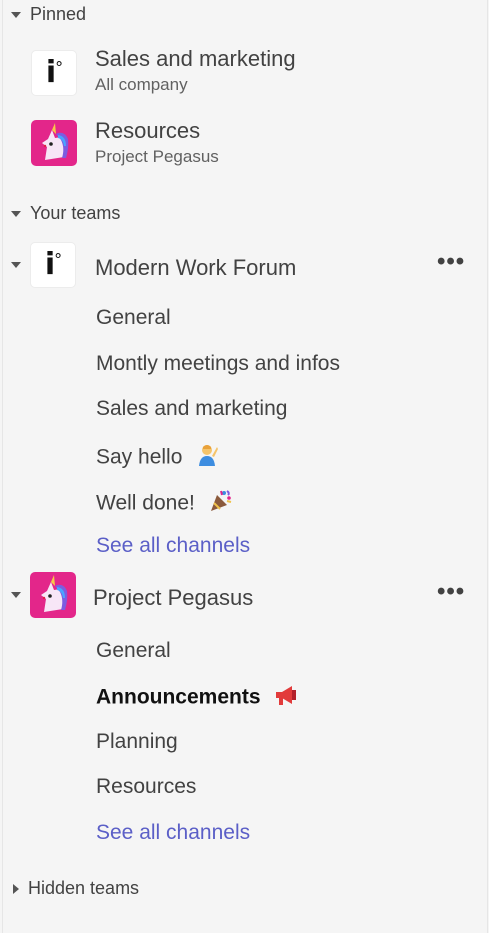  What do you see at coordinates (58, 14) in the screenshot?
I see `section-label: Pinned` at bounding box center [58, 14].